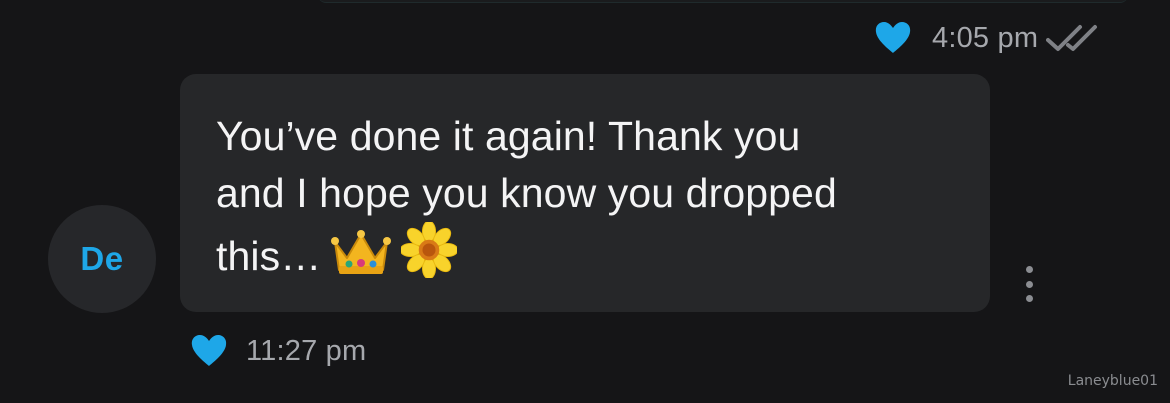 This screenshot has width=1170, height=403. I want to click on avatar: De, so click(102, 259).